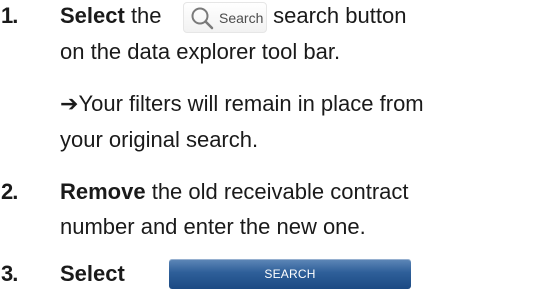 The height and width of the screenshot is (293, 552). Describe the element at coordinates (9, 191) in the screenshot. I see `step-number: 2.` at that location.